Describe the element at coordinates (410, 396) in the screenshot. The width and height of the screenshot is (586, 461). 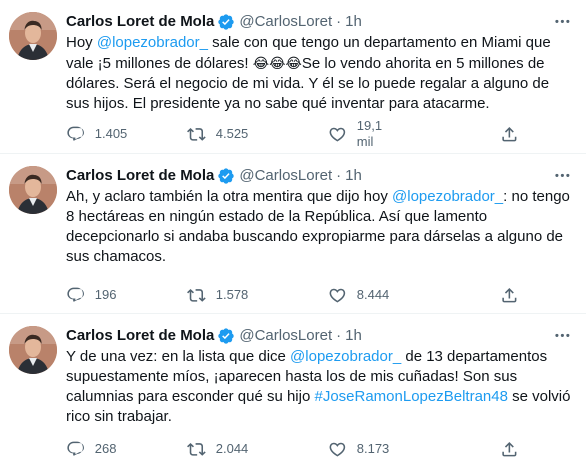
I see `hashtag-link: #JoseRamonLopezBeltran48` at that location.